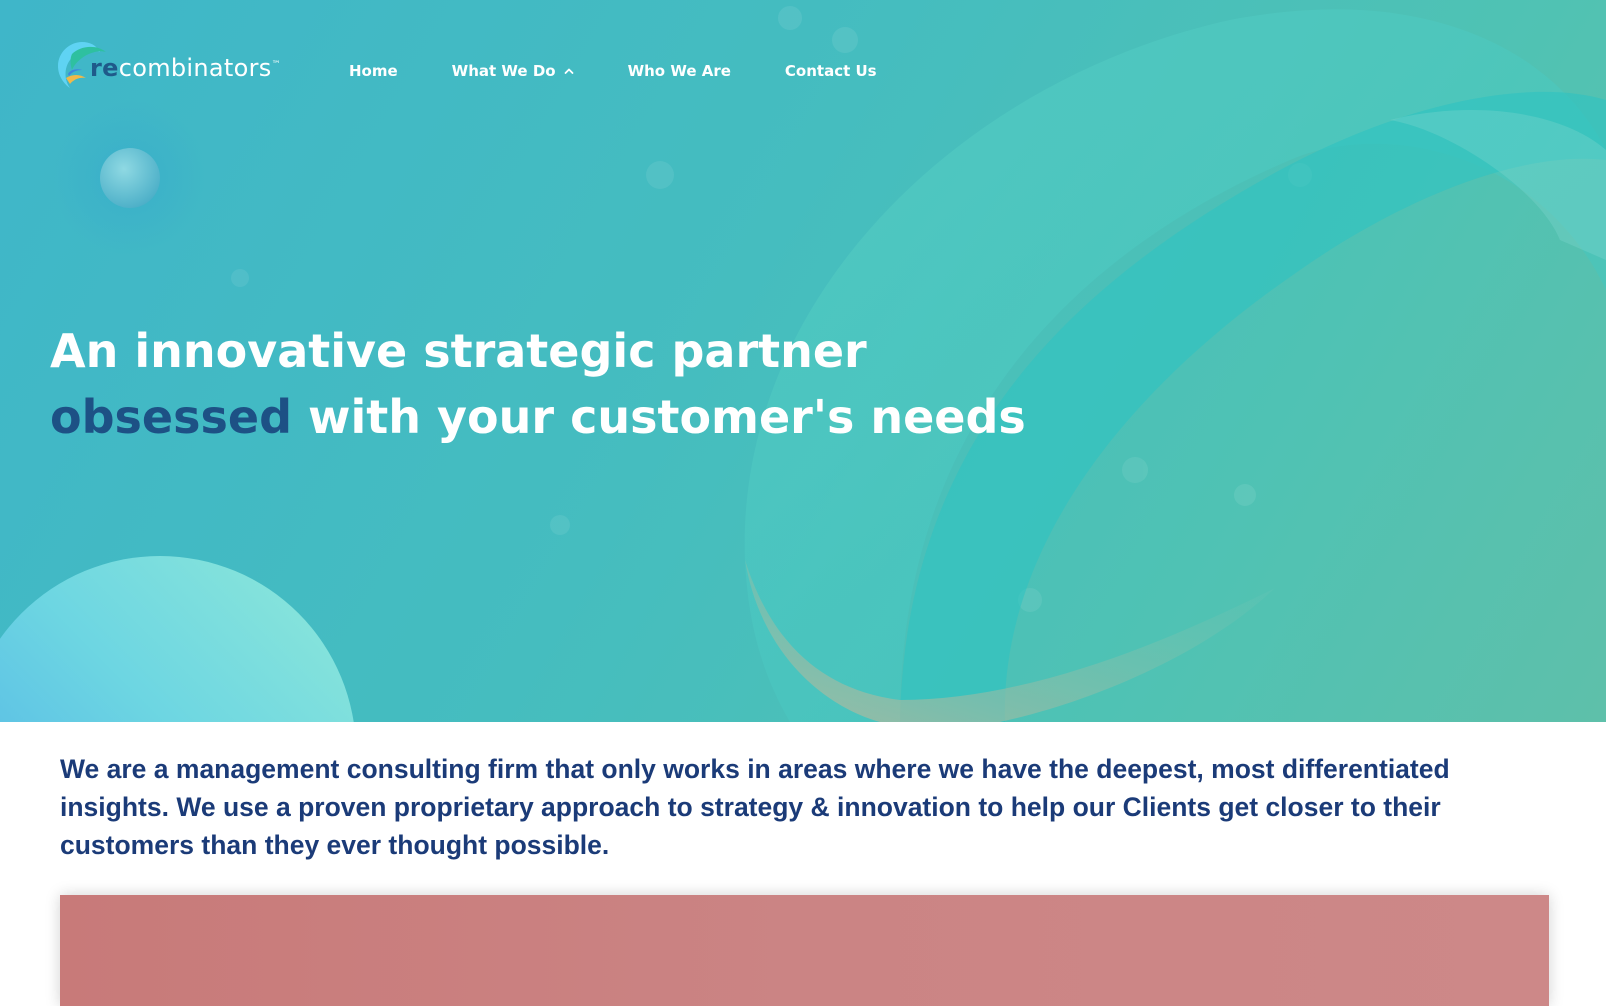  I want to click on nav-item-home: Home, so click(373, 71).